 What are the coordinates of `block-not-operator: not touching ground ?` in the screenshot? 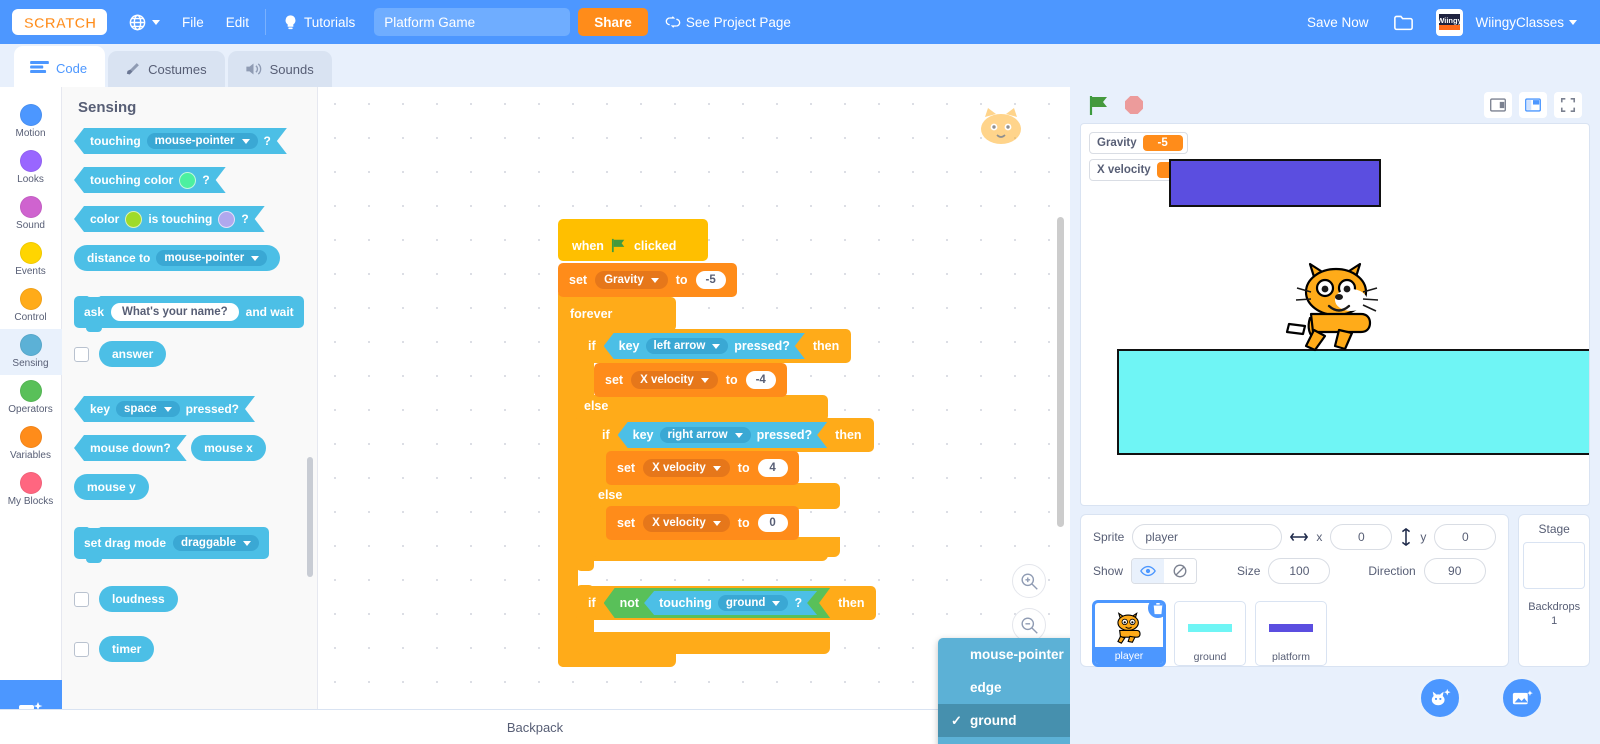 It's located at (717, 603).